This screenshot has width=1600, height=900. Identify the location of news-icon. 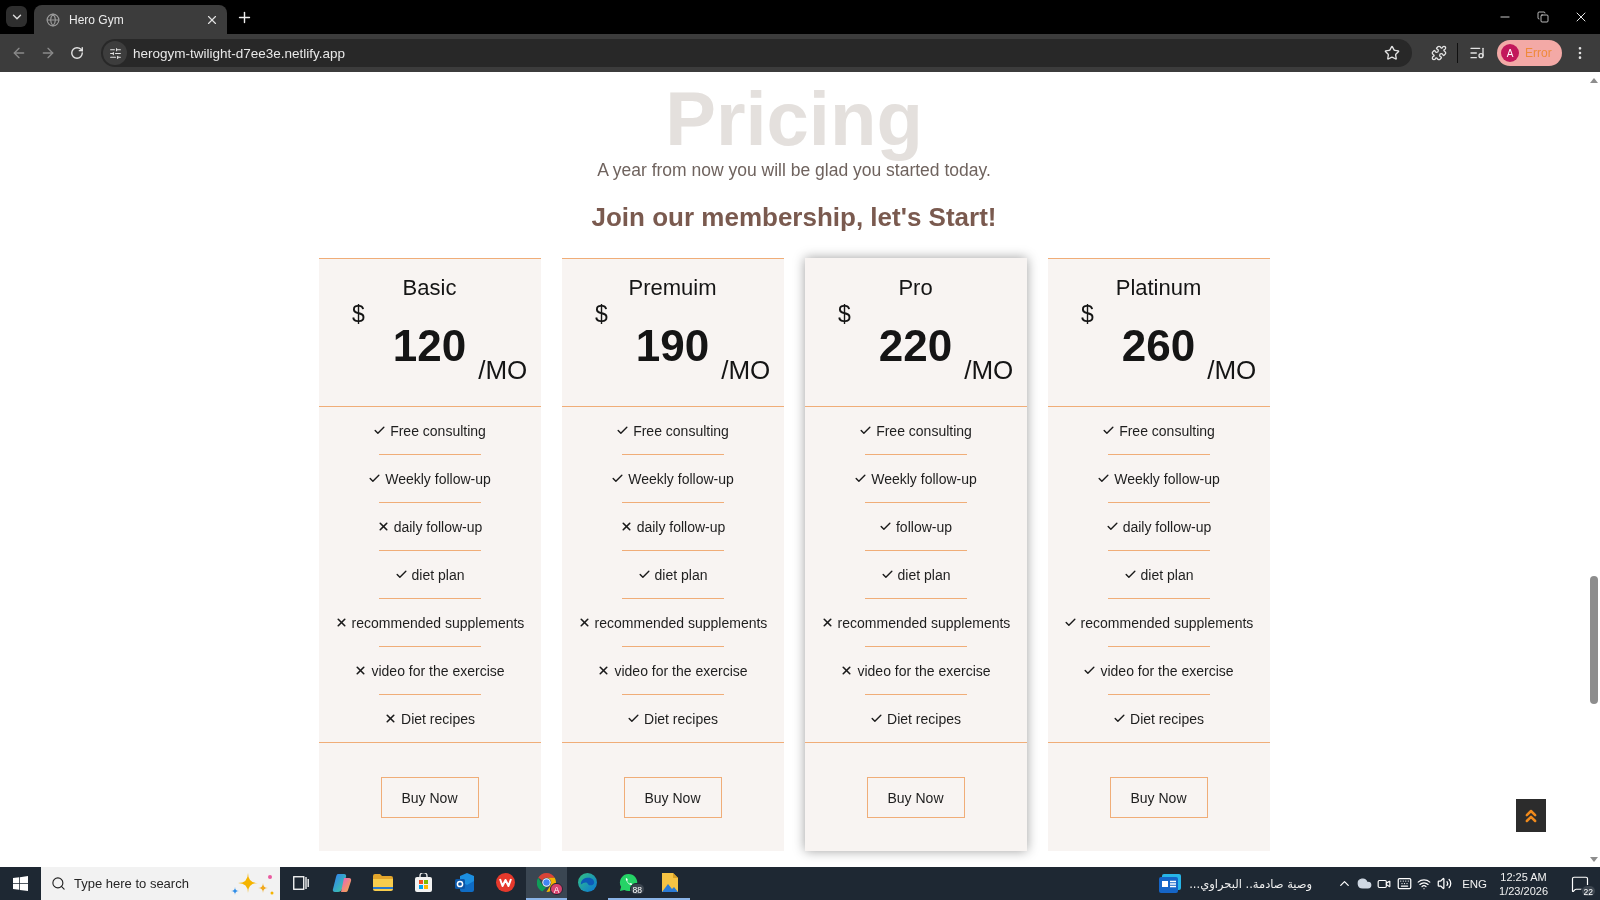
(1170, 883).